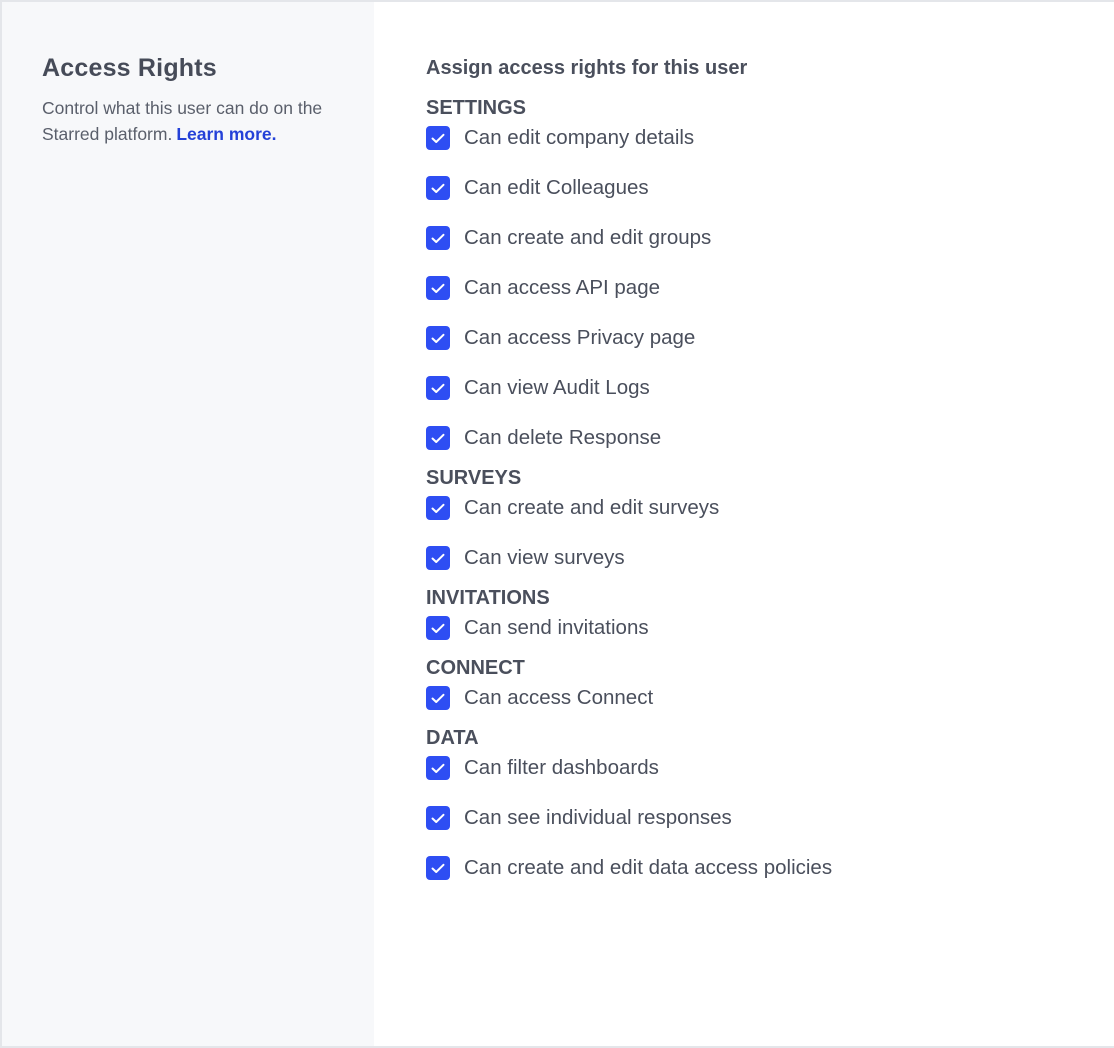  What do you see at coordinates (770, 438) in the screenshot?
I see `permission-option: Can delete Response` at bounding box center [770, 438].